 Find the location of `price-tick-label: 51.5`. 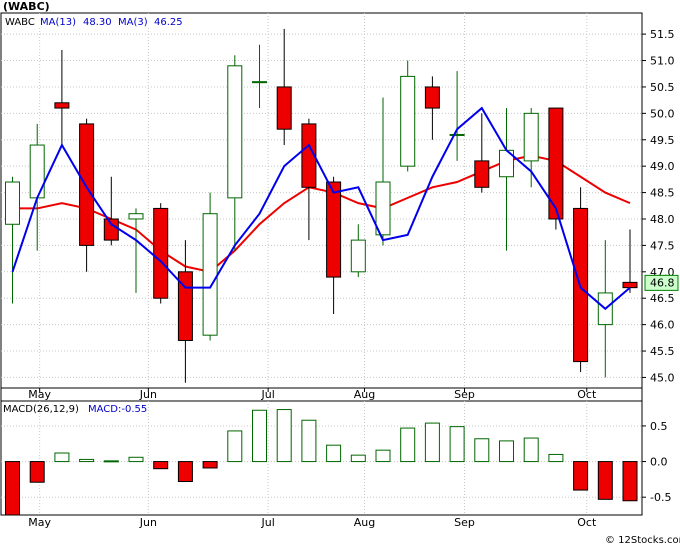

price-tick-label: 51.5 is located at coordinates (662, 34).